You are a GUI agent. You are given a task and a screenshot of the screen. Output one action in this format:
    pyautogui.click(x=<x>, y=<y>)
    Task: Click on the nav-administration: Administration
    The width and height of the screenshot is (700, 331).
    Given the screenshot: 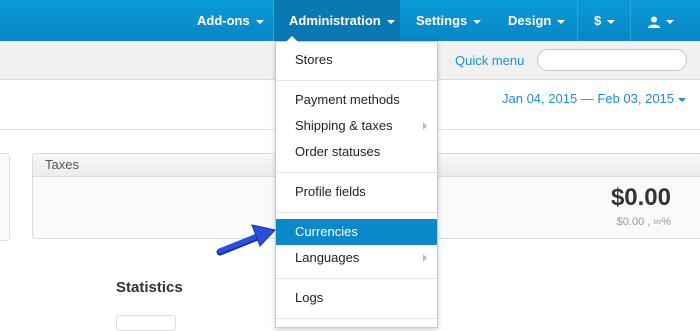 What is the action you would take?
    pyautogui.click(x=337, y=20)
    